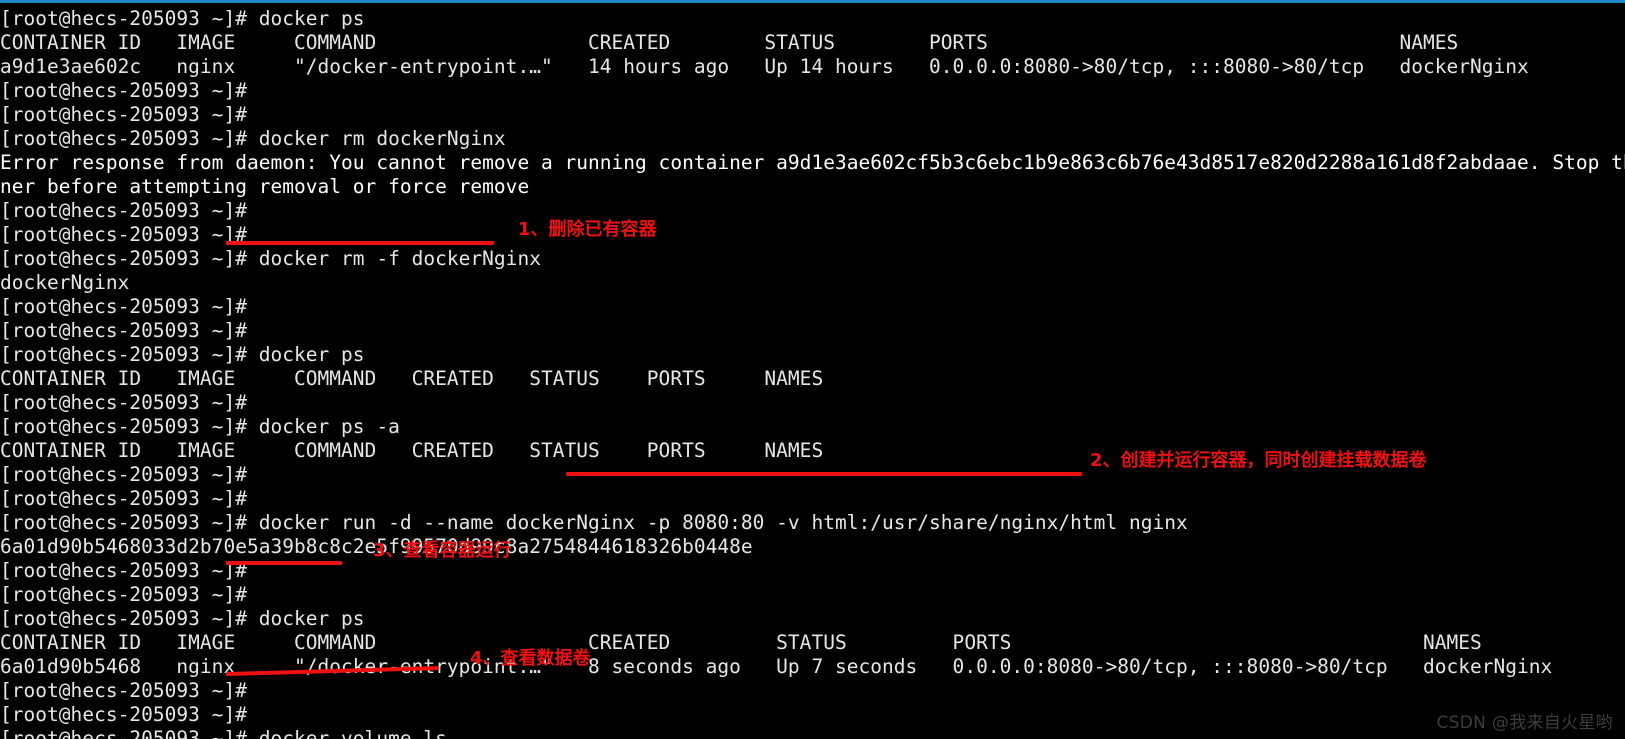 This screenshot has height=739, width=1625. Describe the element at coordinates (1258, 460) in the screenshot. I see `annotation-step-2: 2、创建并运行容器，同时创建挂载数据卷` at that location.